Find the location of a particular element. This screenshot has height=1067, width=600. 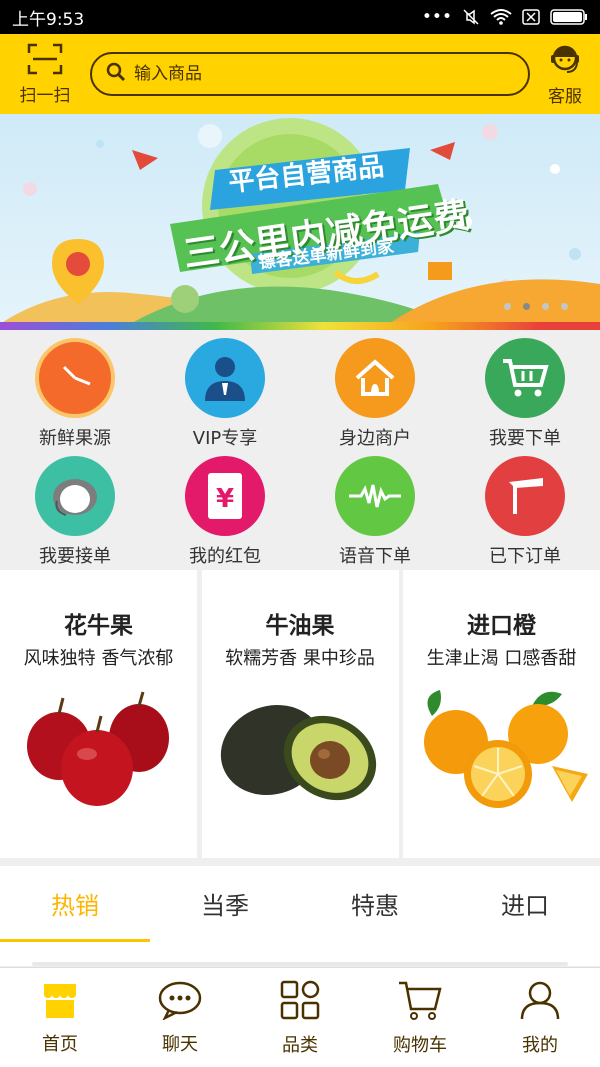

product-card-orange: 进口橙 生津止渴 口感香甜 is located at coordinates (501, 714).